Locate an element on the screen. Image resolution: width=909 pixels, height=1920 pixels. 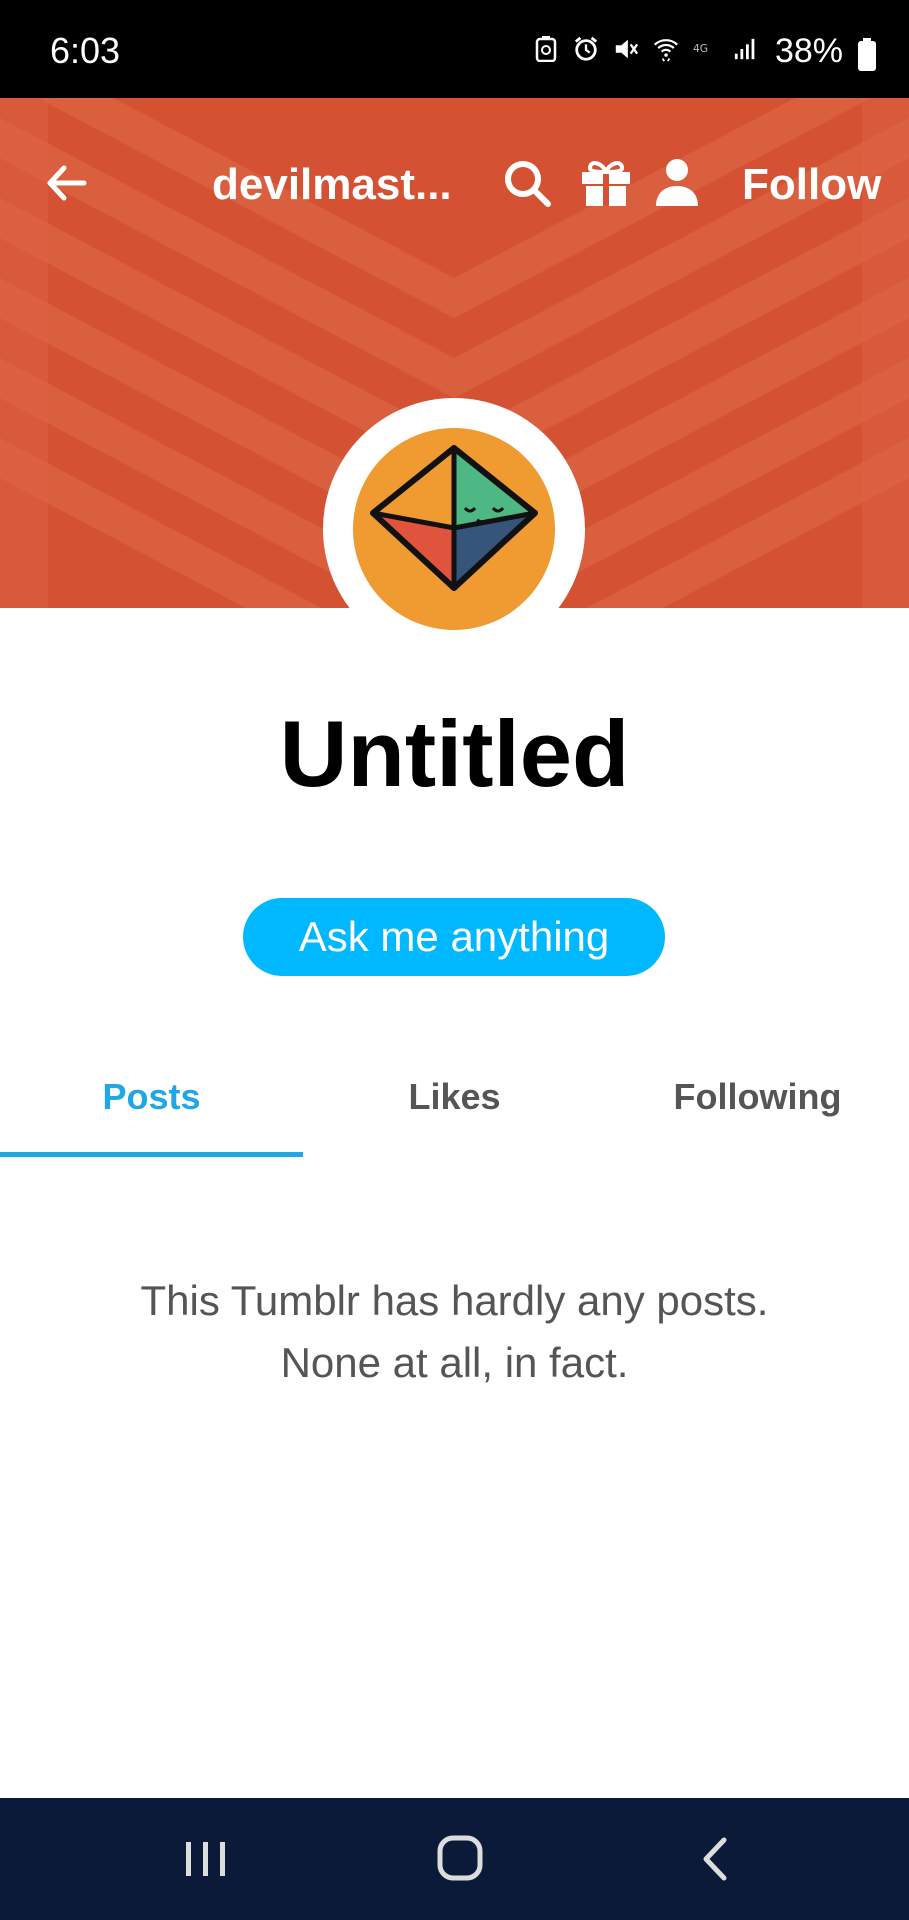
recents-icon is located at coordinates (206, 1859).